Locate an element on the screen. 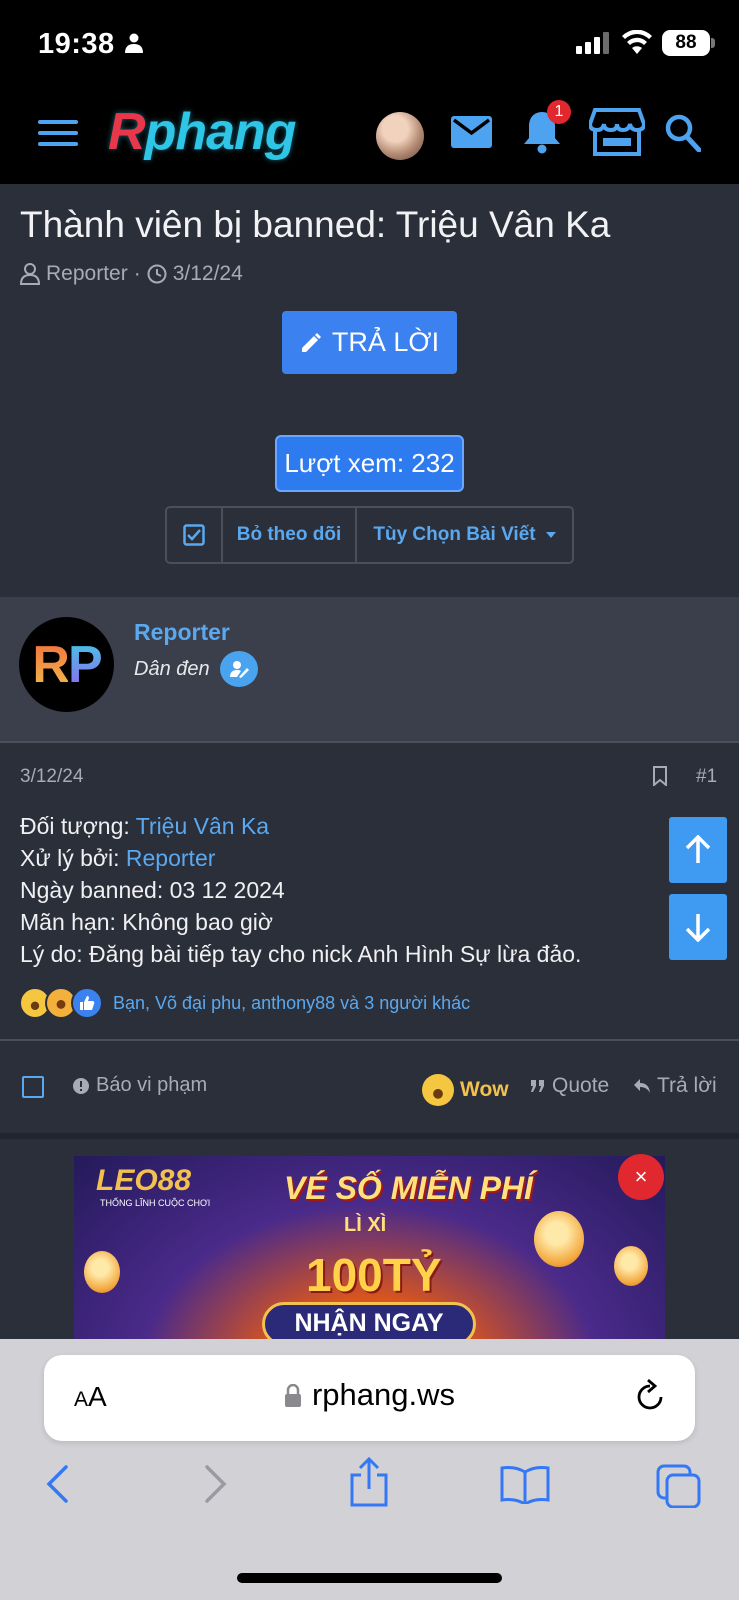 The image size is (739, 1600). alert-icon is located at coordinates (81, 1085).